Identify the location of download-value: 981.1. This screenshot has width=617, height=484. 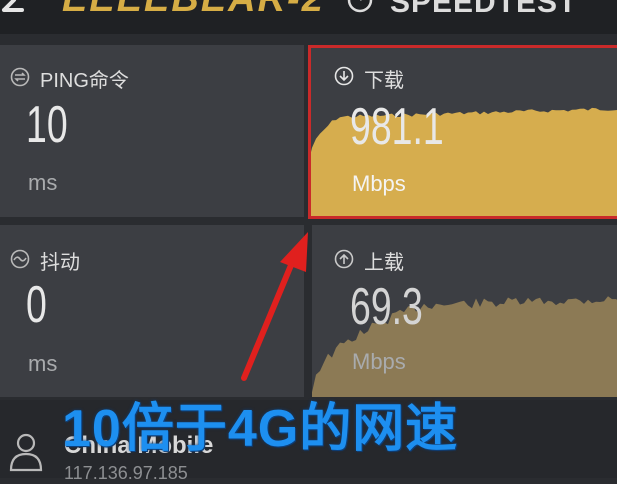
(397, 127).